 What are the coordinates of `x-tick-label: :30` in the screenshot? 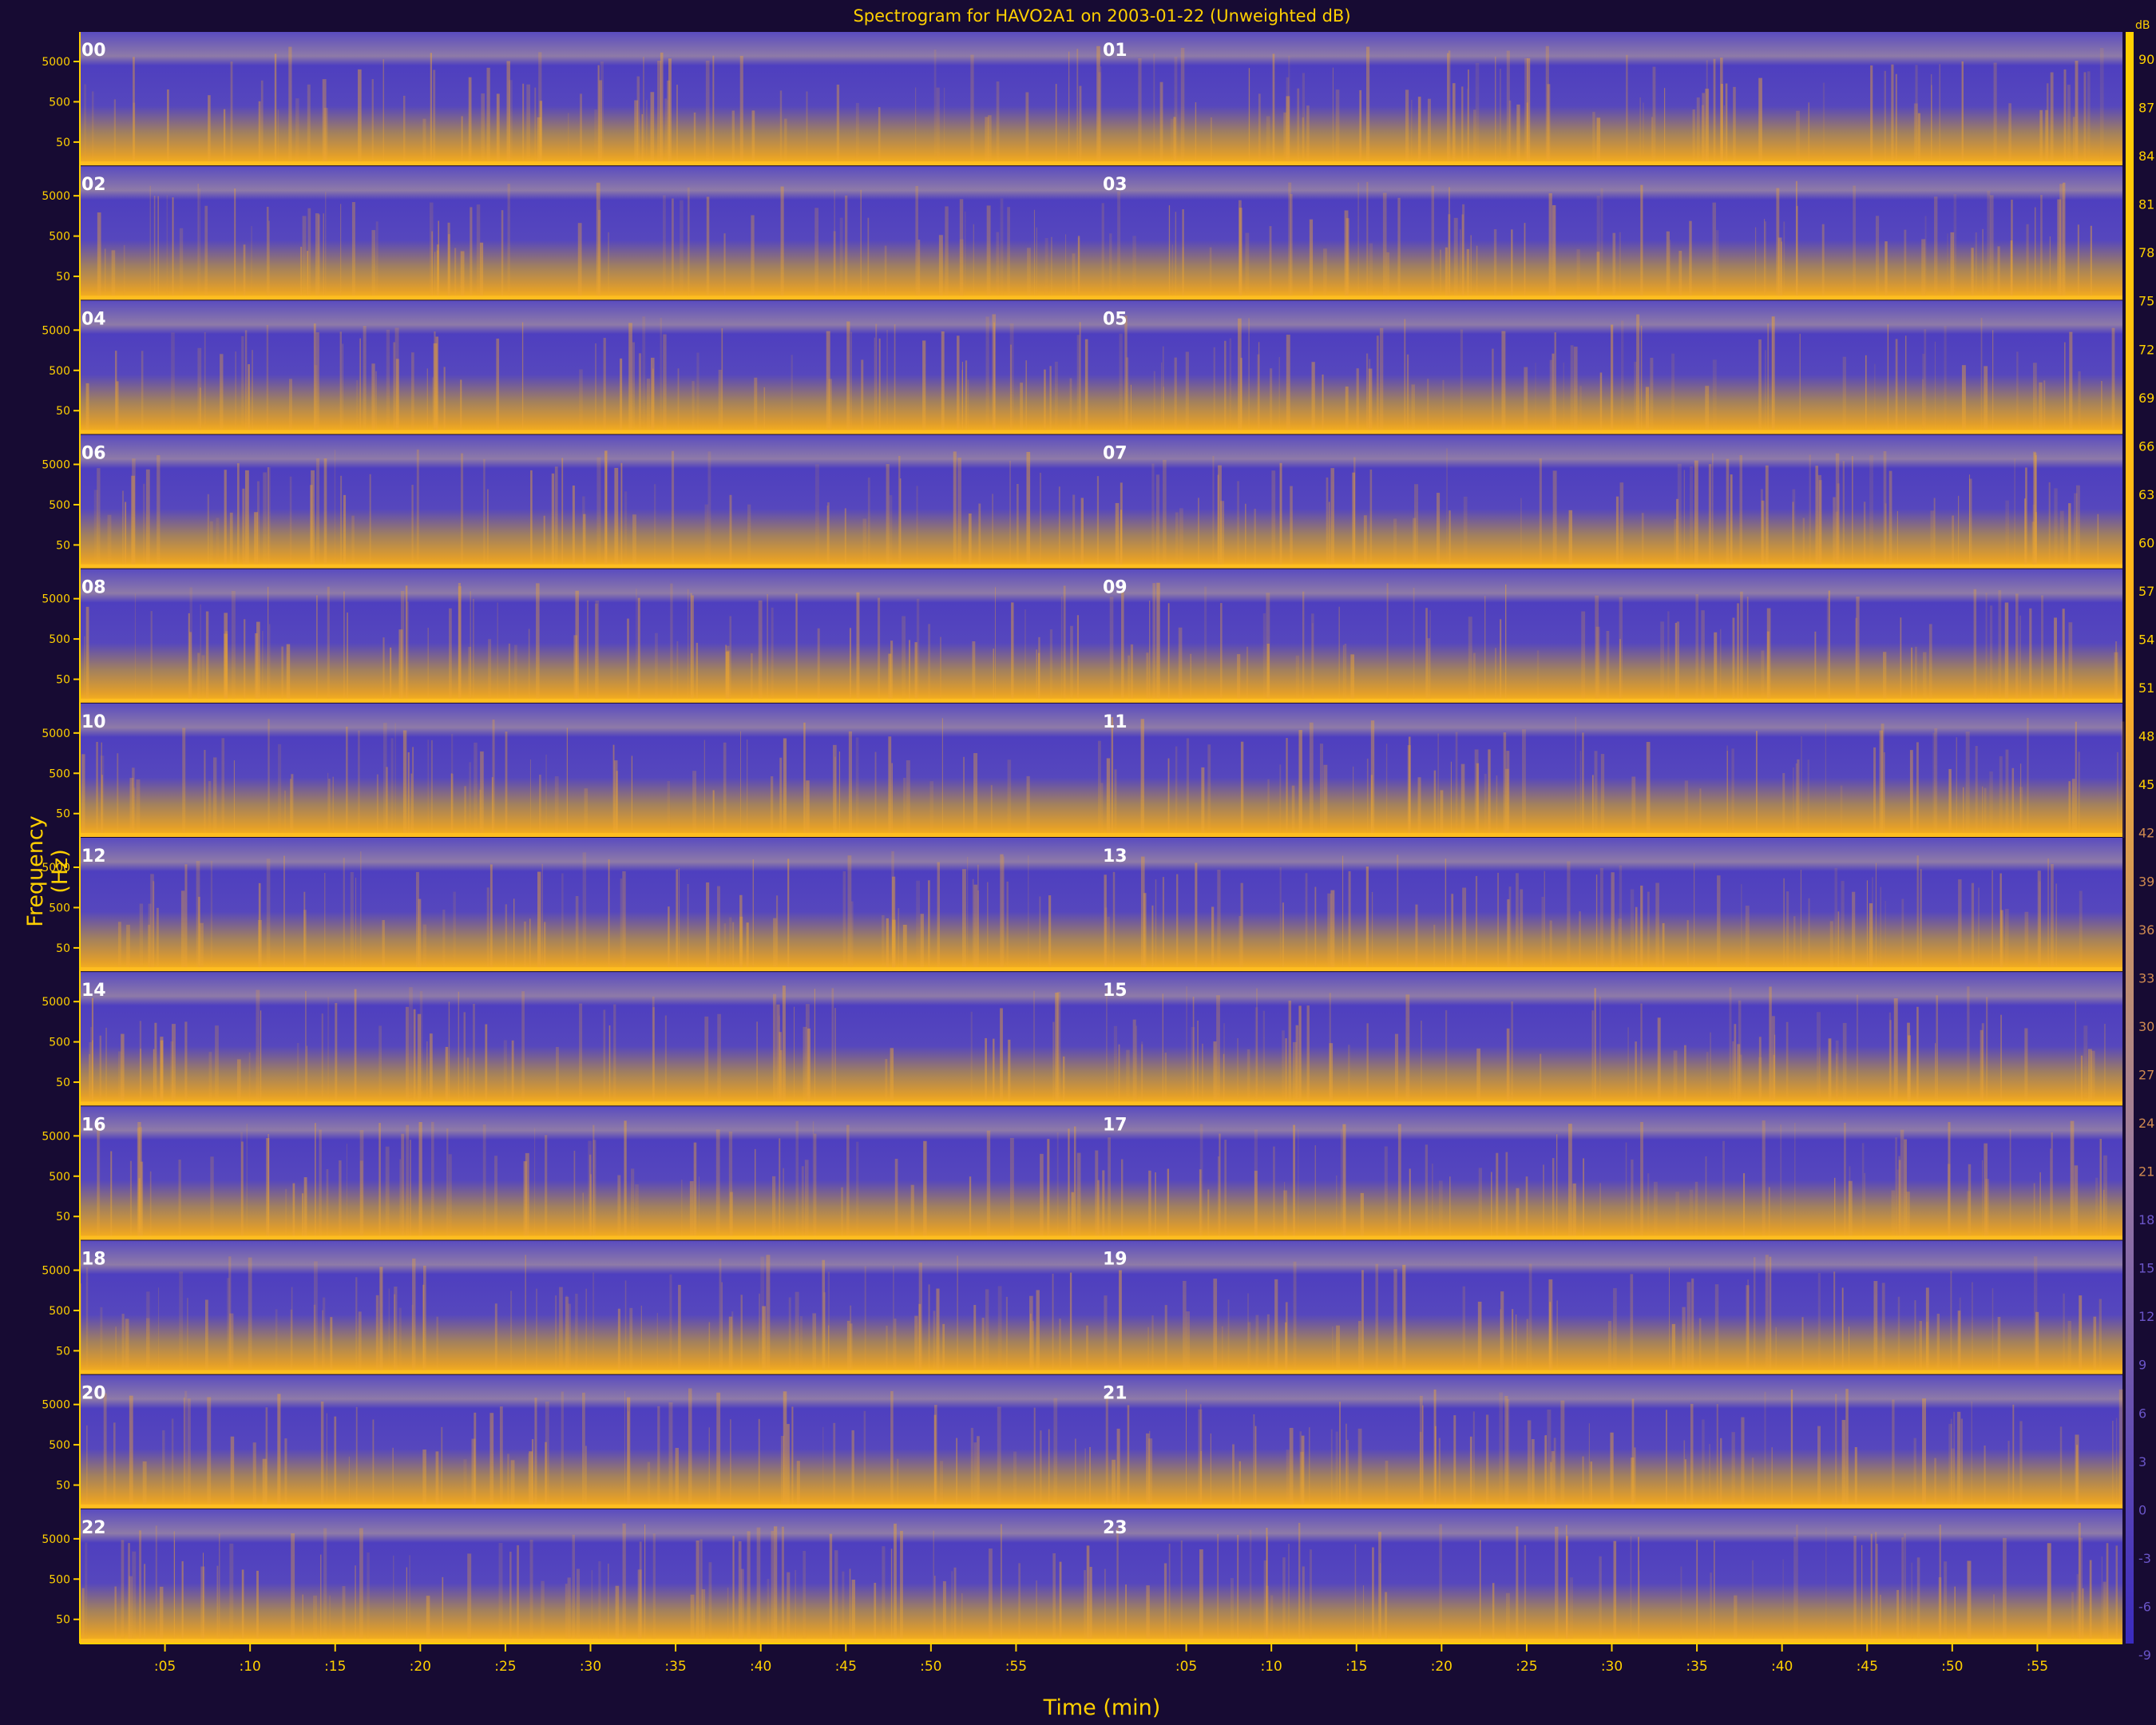 It's located at (590, 1667).